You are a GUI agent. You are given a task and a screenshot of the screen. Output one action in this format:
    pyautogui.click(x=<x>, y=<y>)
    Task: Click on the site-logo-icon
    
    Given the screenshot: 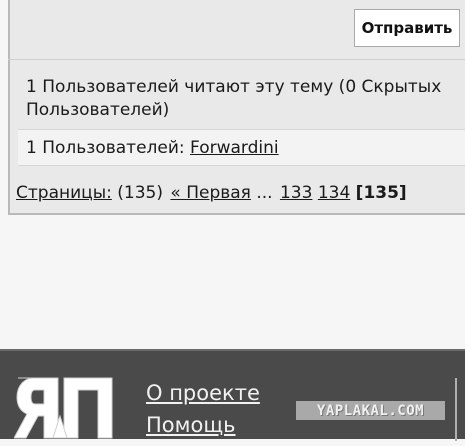 What is the action you would take?
    pyautogui.click(x=64, y=411)
    